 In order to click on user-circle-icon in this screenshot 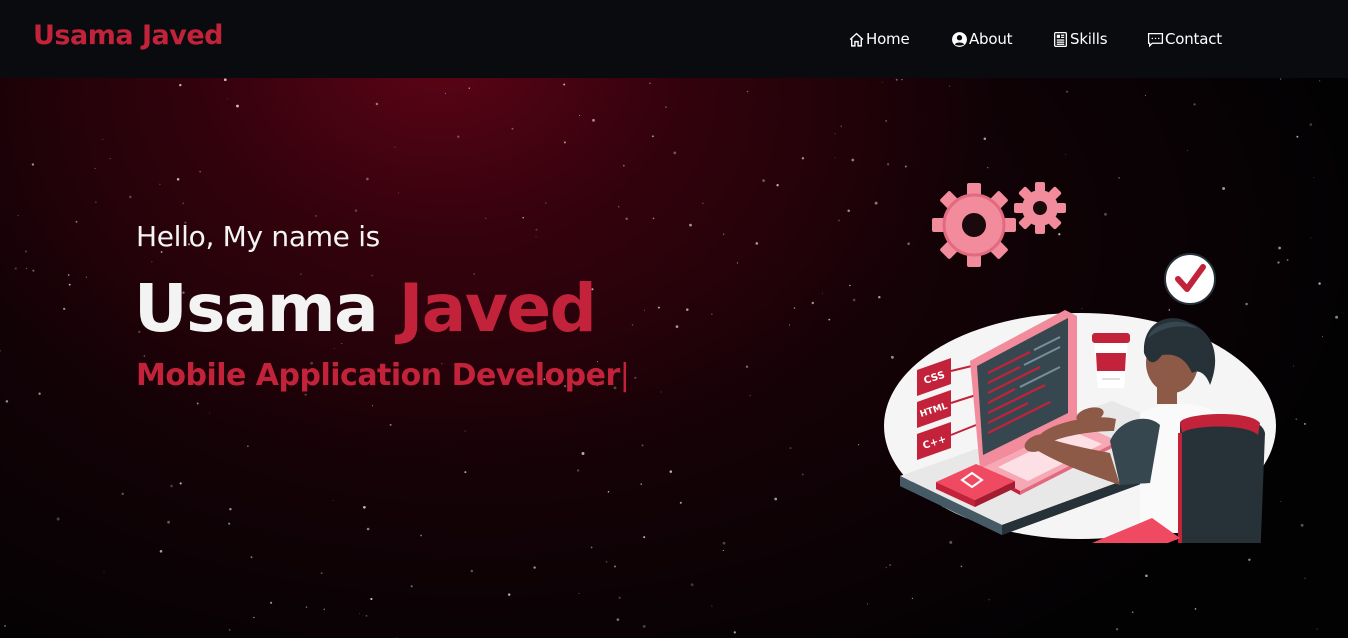, I will do `click(959, 39)`.